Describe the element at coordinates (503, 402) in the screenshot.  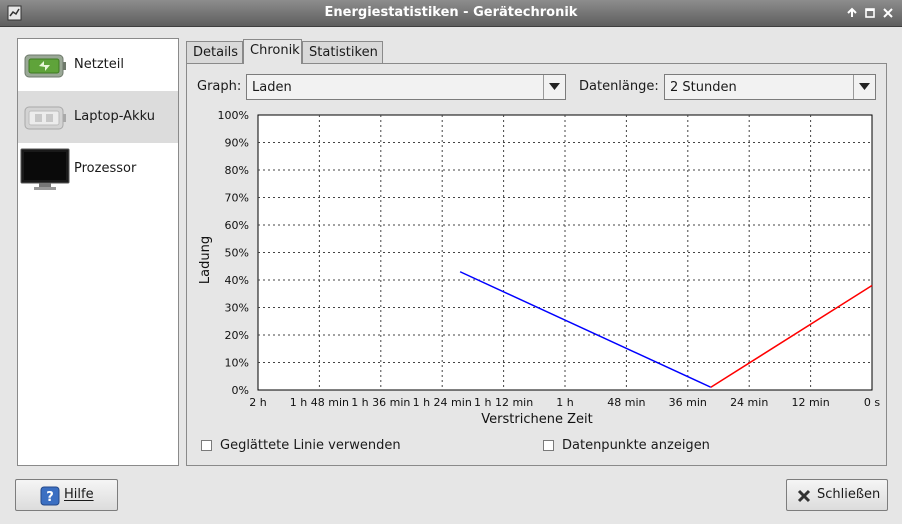
I see `x-tick-label: 1 h 12 min` at that location.